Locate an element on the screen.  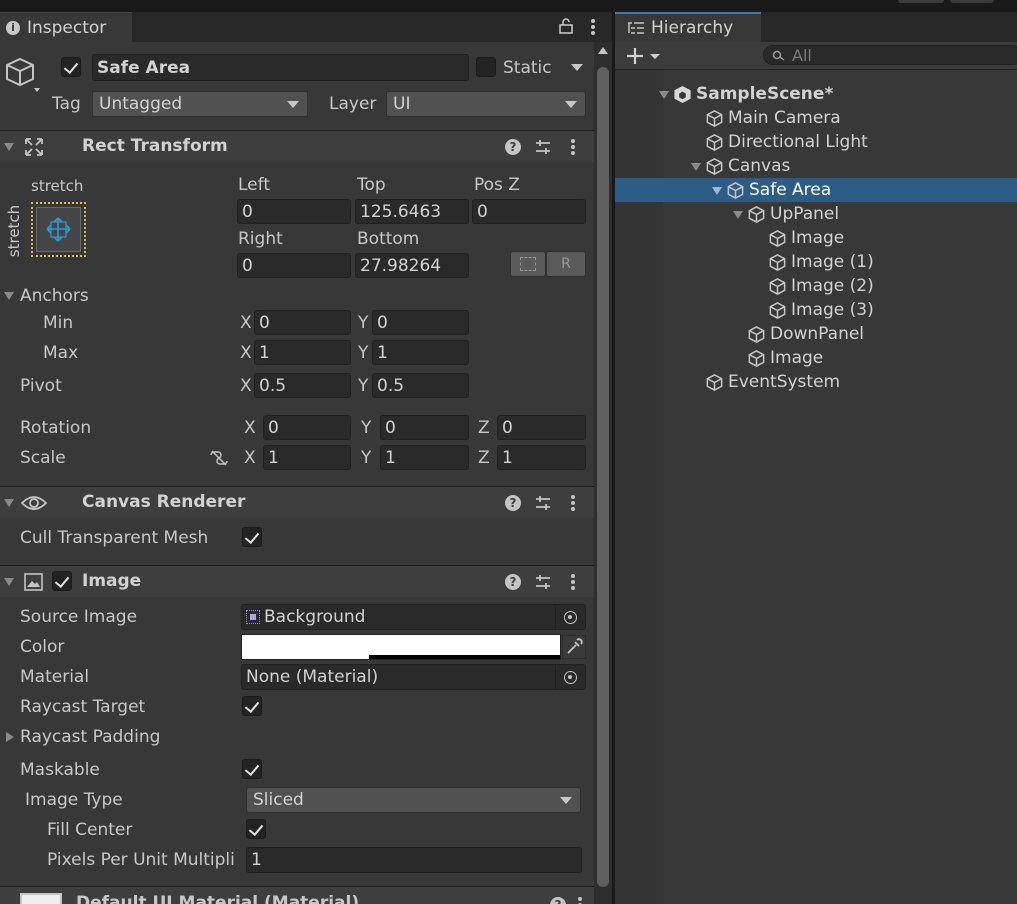
source-image-label: Source Image is located at coordinates (79, 617).